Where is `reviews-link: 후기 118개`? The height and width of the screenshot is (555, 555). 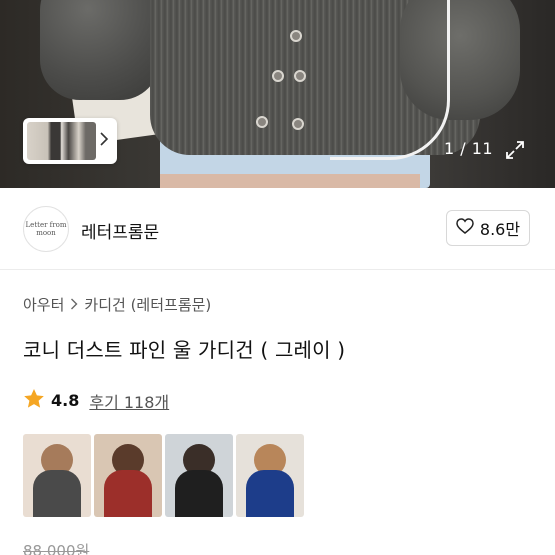
reviews-link: 후기 118개 is located at coordinates (129, 401).